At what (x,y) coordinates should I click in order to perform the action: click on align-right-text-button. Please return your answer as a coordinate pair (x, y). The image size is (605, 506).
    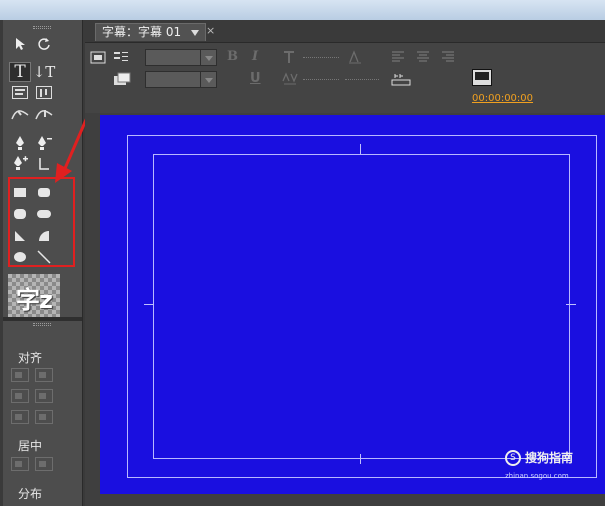
    Looking at the image, I should click on (448, 56).